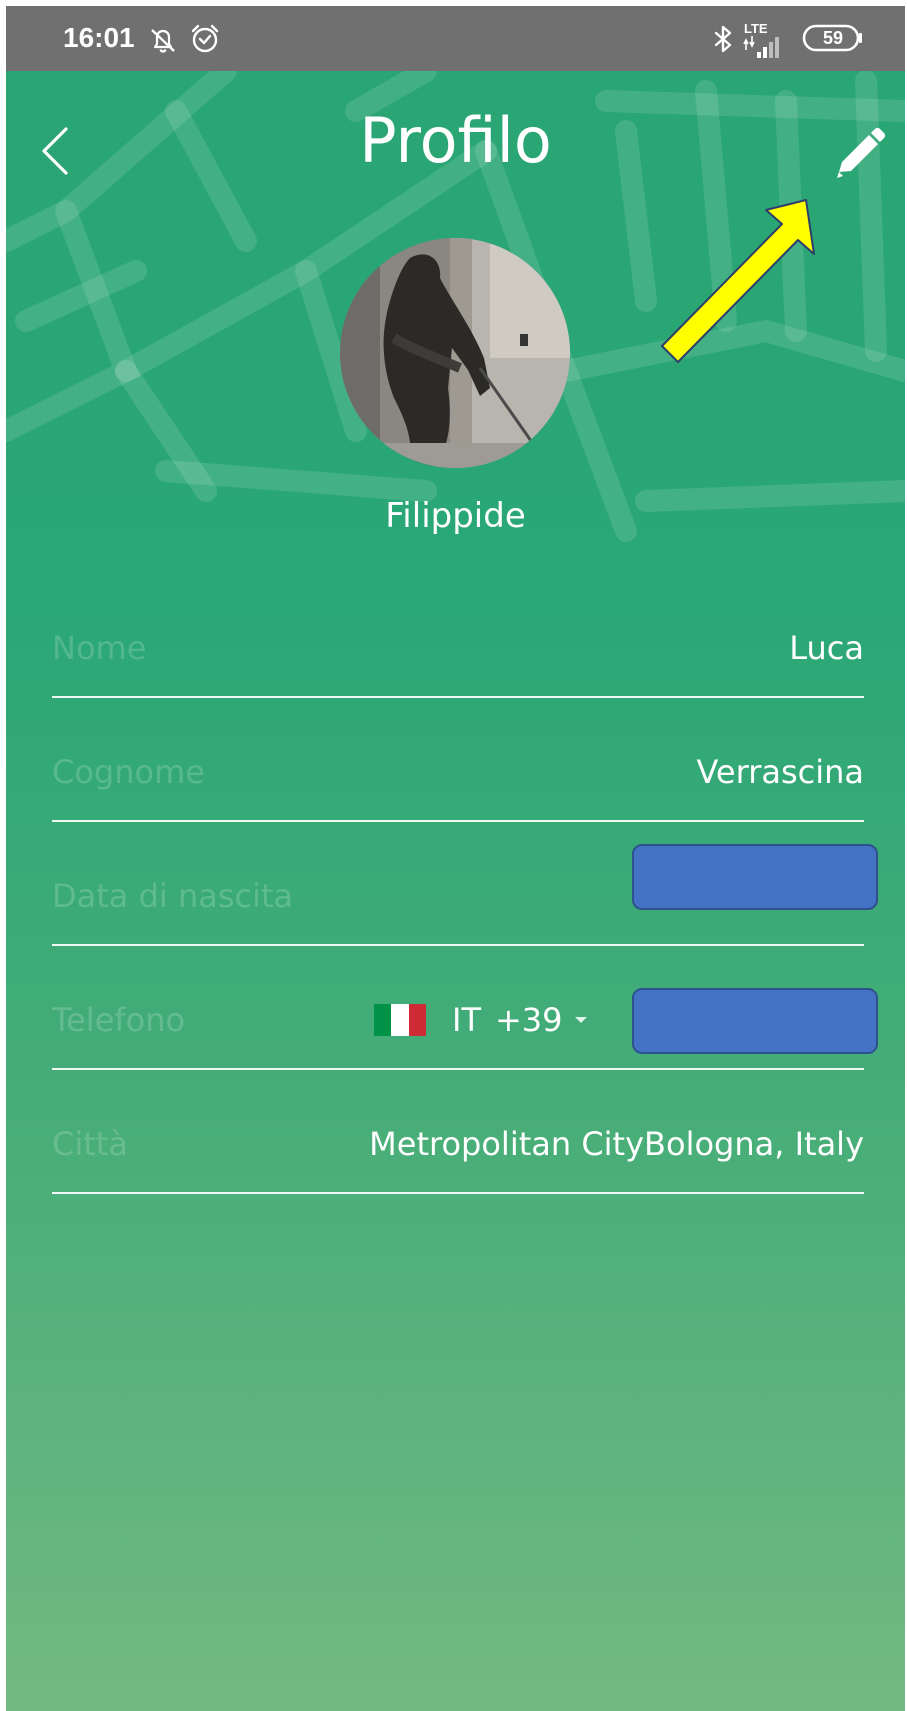 This screenshot has width=907, height=1711. What do you see at coordinates (826, 648) in the screenshot?
I see `field-value: Luca` at bounding box center [826, 648].